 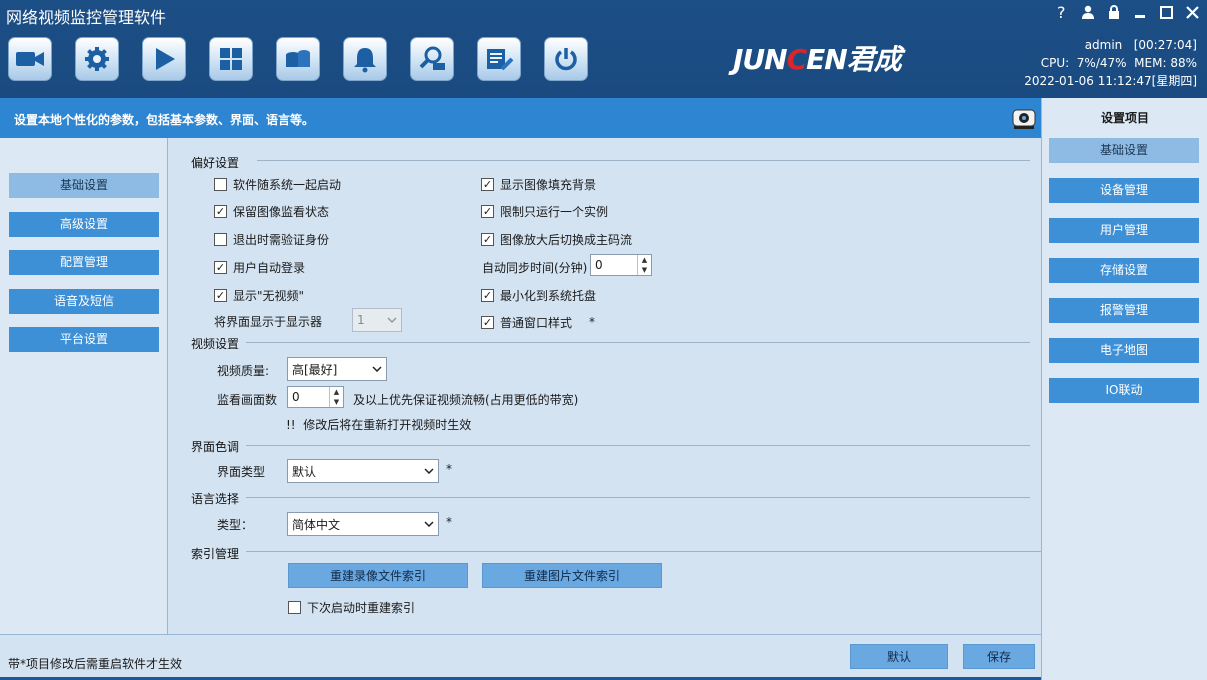 What do you see at coordinates (215, 499) in the screenshot?
I see `section-lang-title: 语言选择` at bounding box center [215, 499].